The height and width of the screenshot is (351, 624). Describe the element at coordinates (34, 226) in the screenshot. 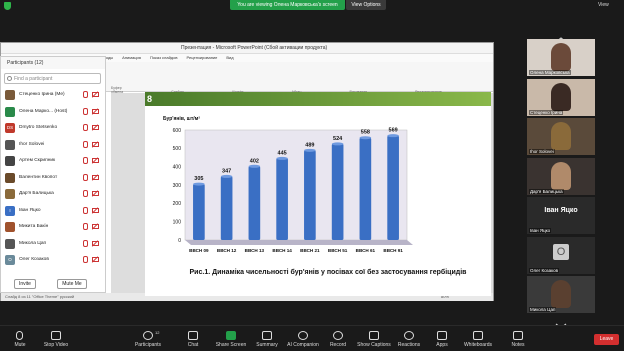

I see `participant-name: Микита Бакін` at that location.